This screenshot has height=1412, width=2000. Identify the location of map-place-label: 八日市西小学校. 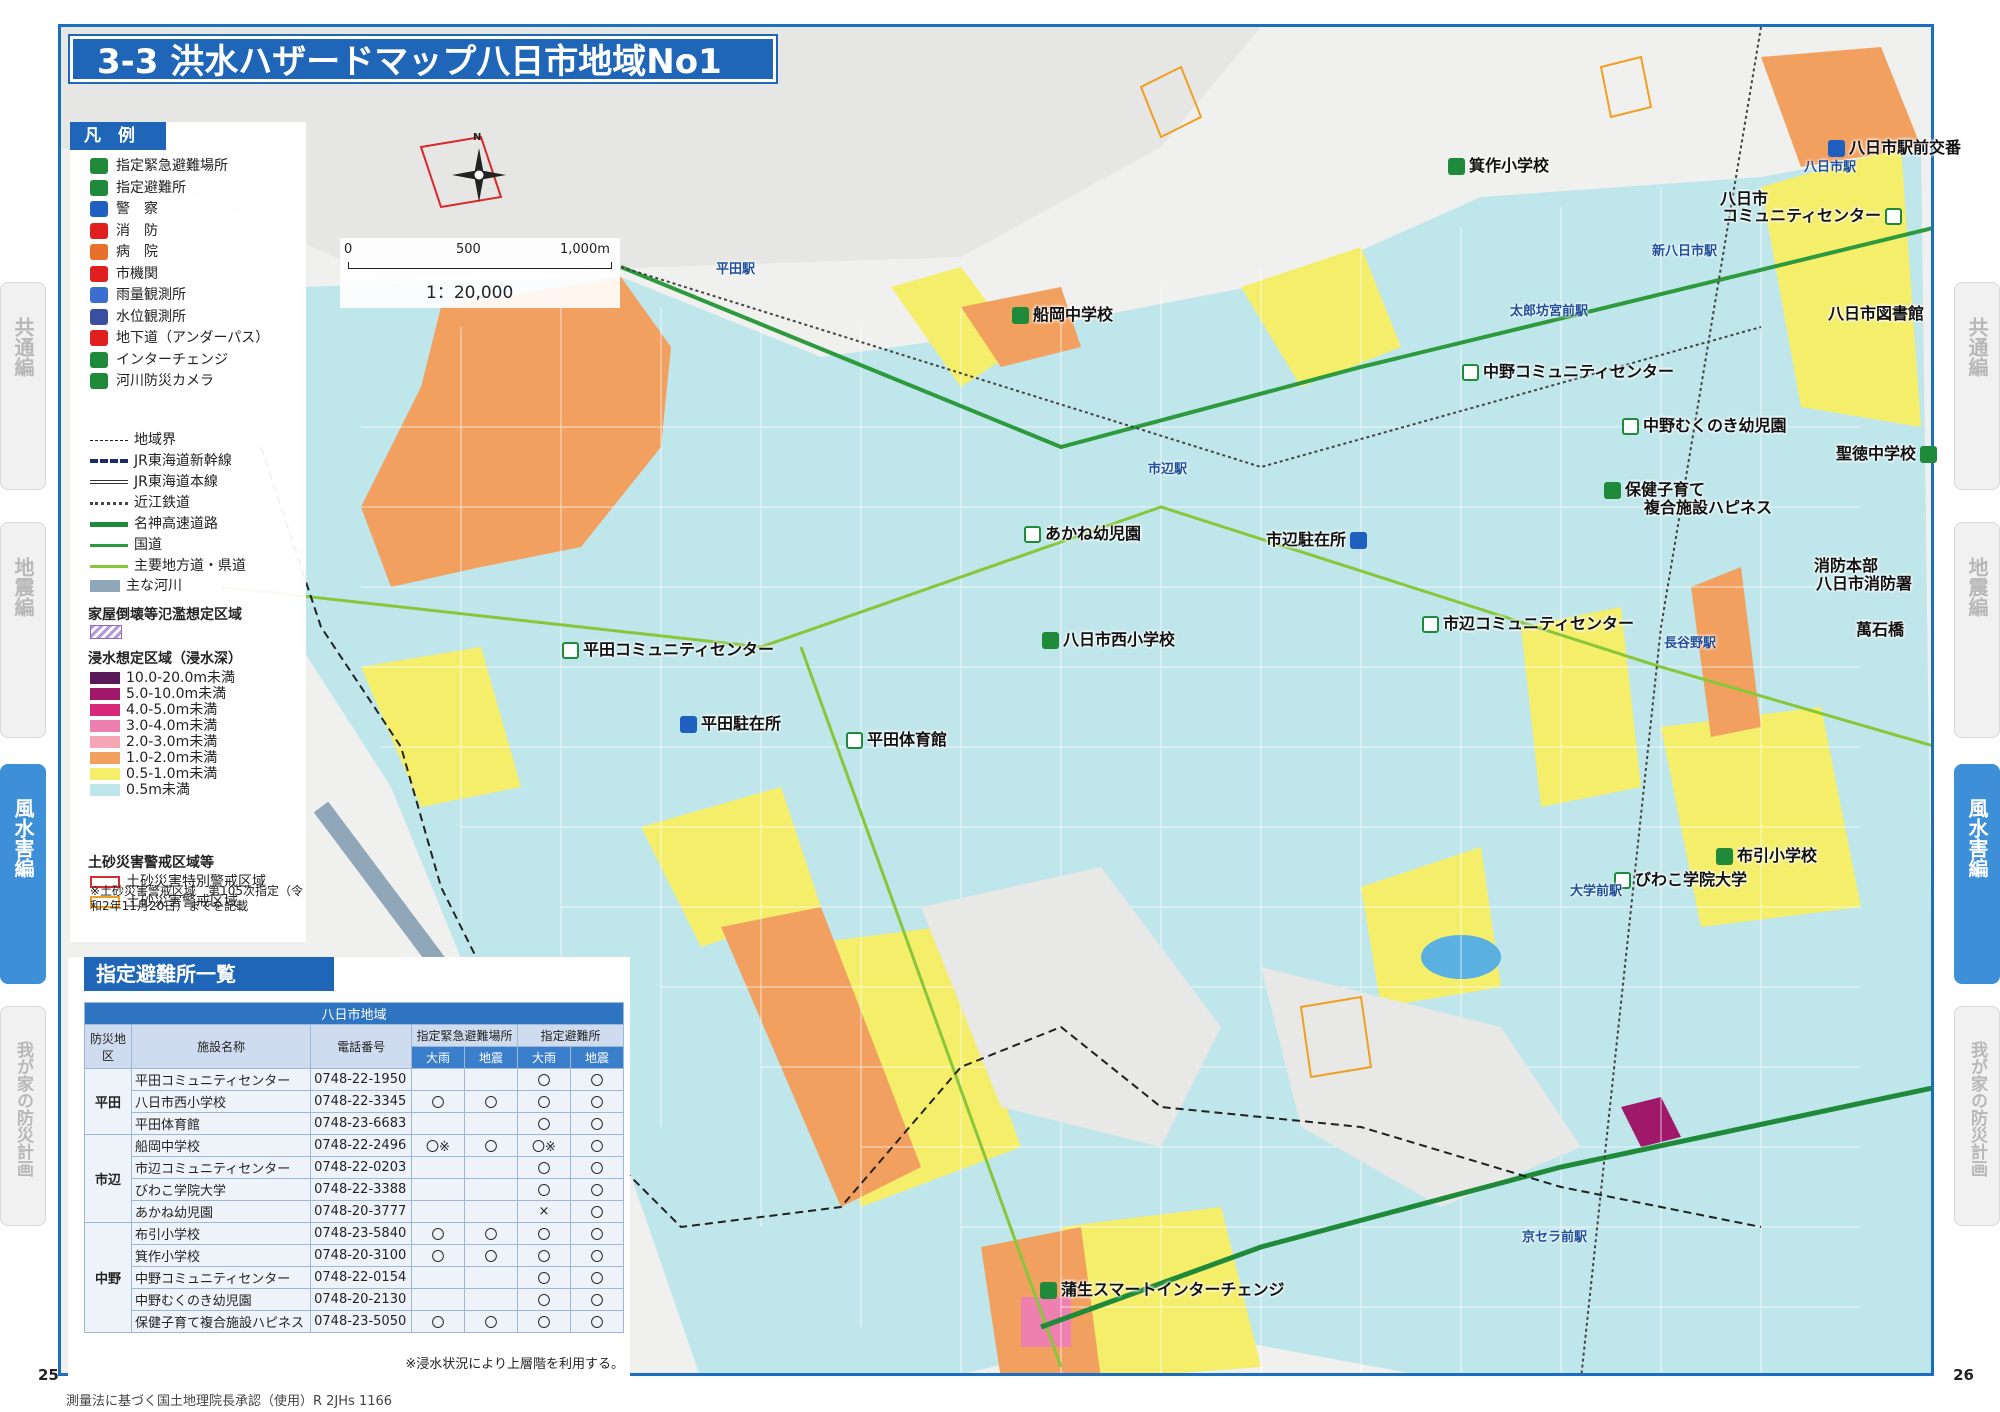
(1108, 638).